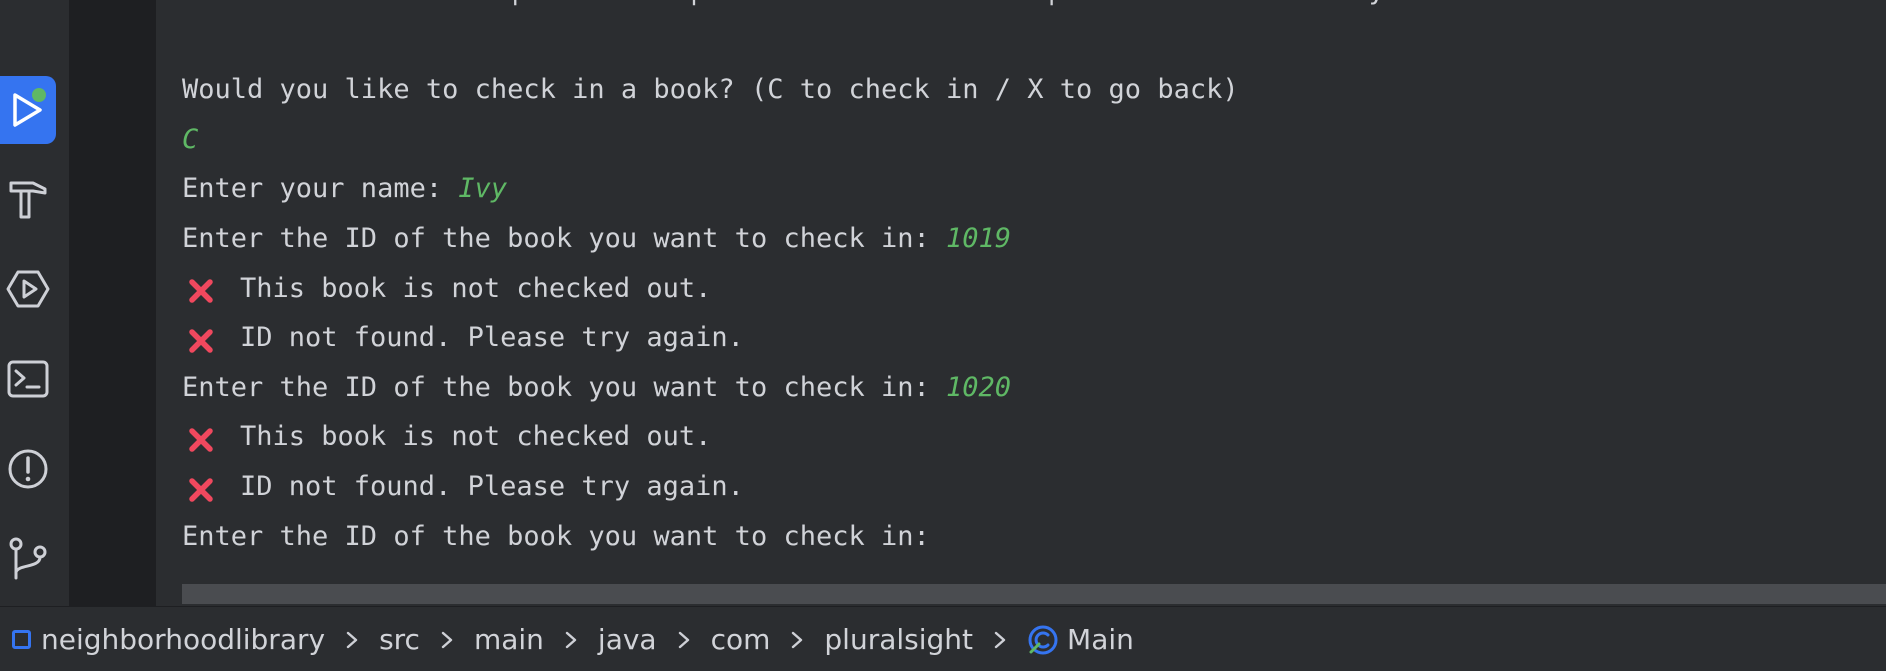  What do you see at coordinates (320, 189) in the screenshot?
I see `console-line-text: Enter your name:` at bounding box center [320, 189].